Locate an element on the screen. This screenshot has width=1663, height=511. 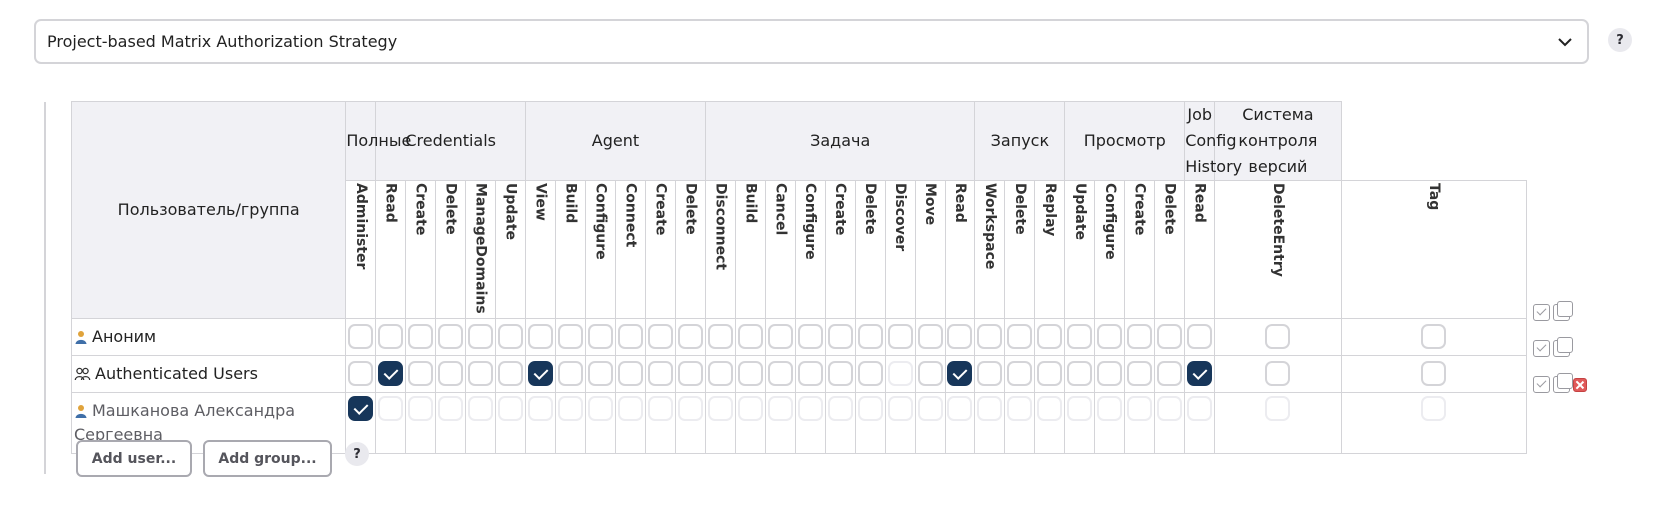
permission-label: Administer is located at coordinates (360, 226).